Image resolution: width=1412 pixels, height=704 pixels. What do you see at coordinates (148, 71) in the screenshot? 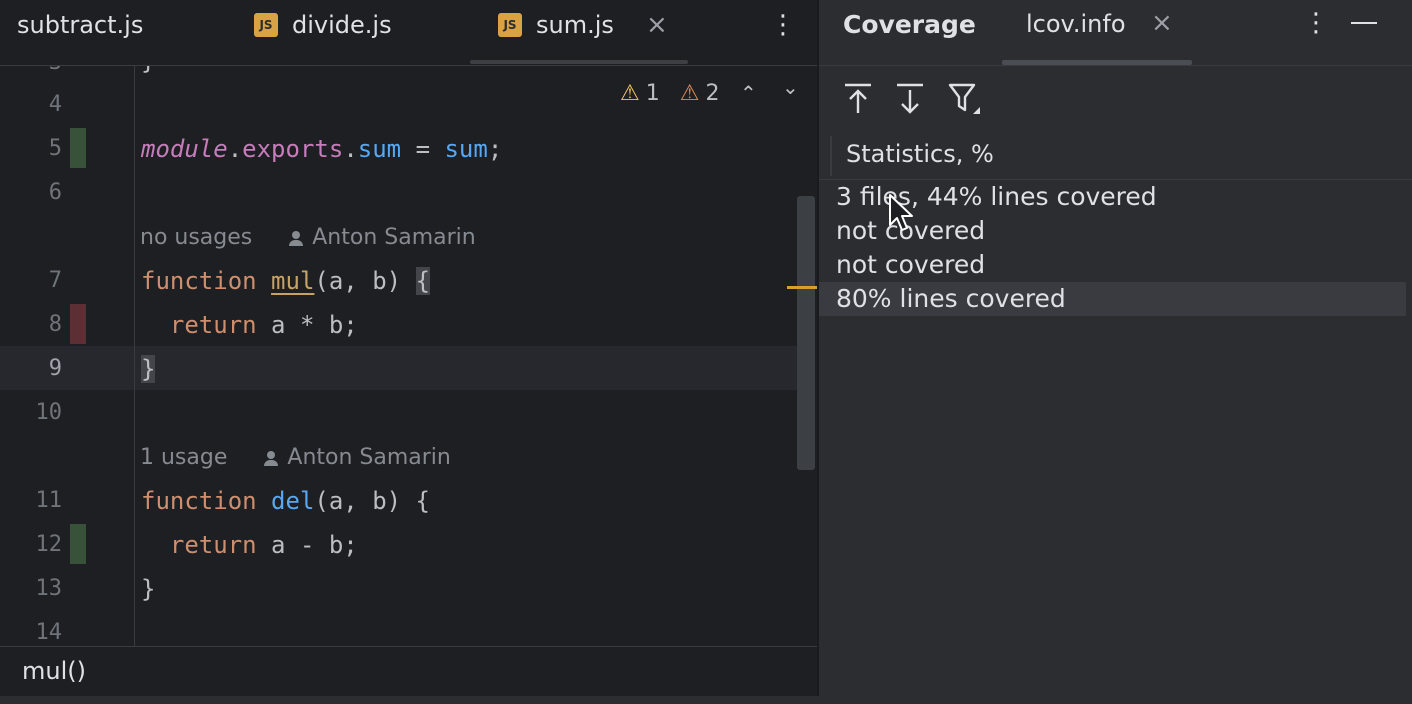
I see `code-line-3: }` at bounding box center [148, 71].